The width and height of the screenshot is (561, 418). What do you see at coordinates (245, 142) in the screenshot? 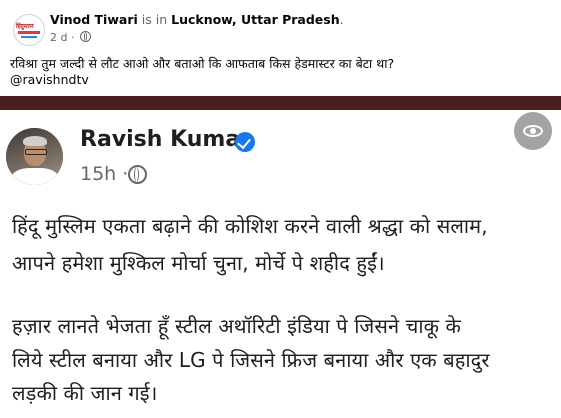
I see `verified-badge-icon` at bounding box center [245, 142].